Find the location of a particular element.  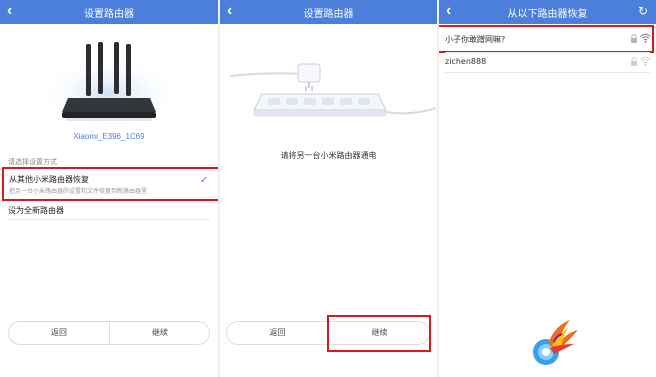

set-as-new-router-option: 设为全新路由器 is located at coordinates (36, 210).